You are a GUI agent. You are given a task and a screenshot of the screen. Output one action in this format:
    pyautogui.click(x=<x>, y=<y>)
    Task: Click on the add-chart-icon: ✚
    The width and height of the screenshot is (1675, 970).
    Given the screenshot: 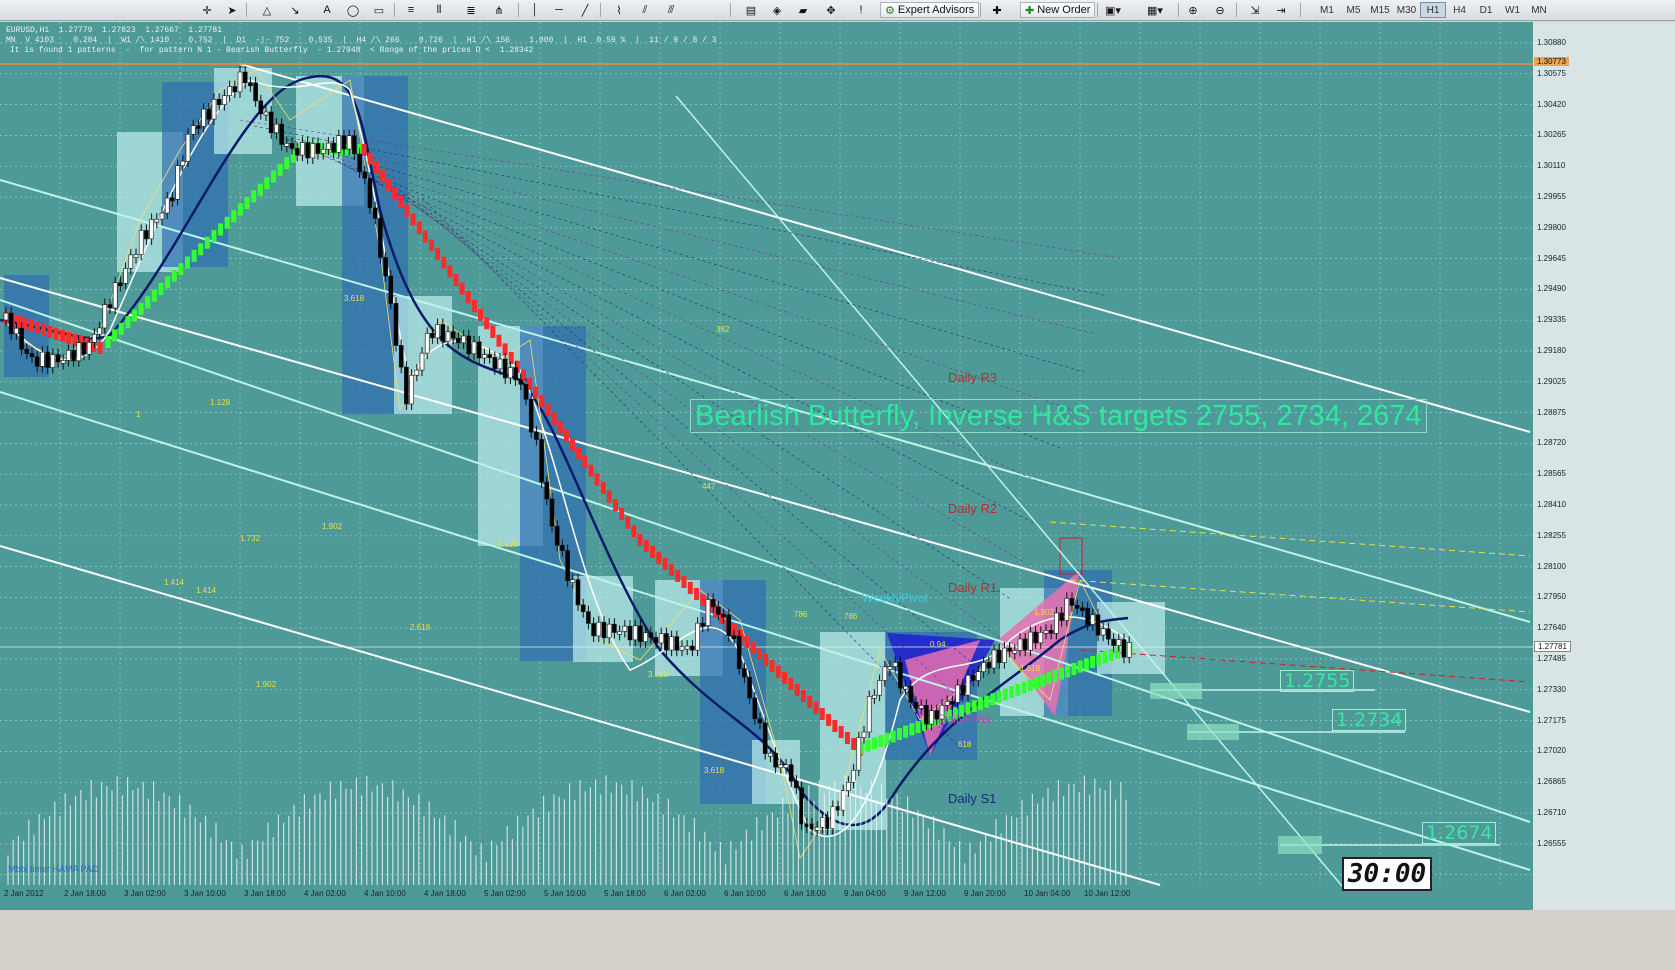 What is the action you would take?
    pyautogui.click(x=997, y=10)
    